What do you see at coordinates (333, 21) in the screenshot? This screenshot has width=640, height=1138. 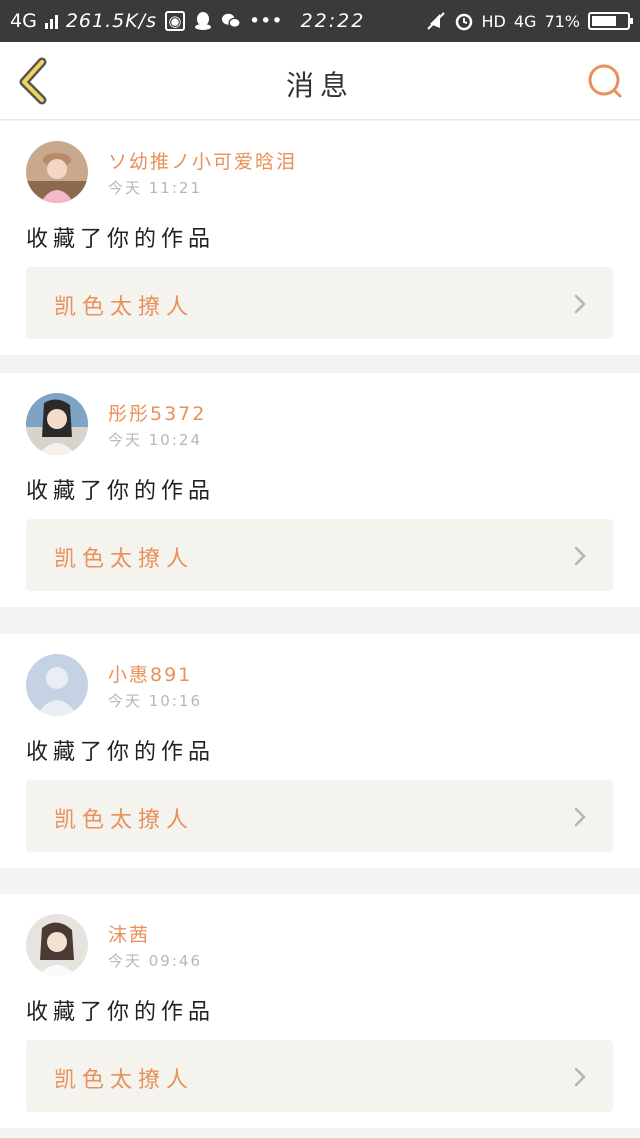 I see `clock-time: 22:22` at bounding box center [333, 21].